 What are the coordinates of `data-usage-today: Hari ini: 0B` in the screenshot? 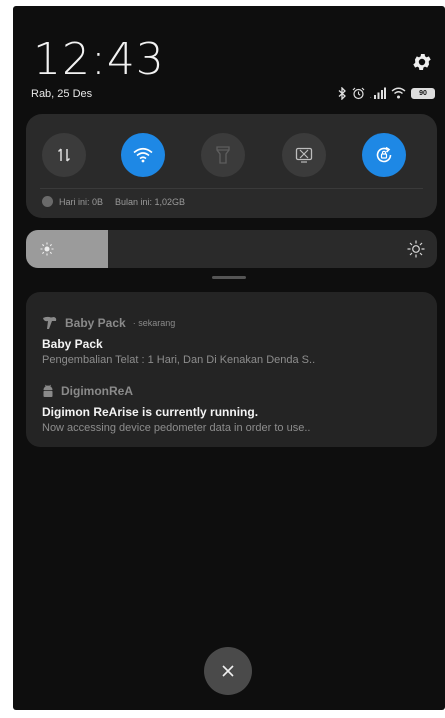 It's located at (81, 201).